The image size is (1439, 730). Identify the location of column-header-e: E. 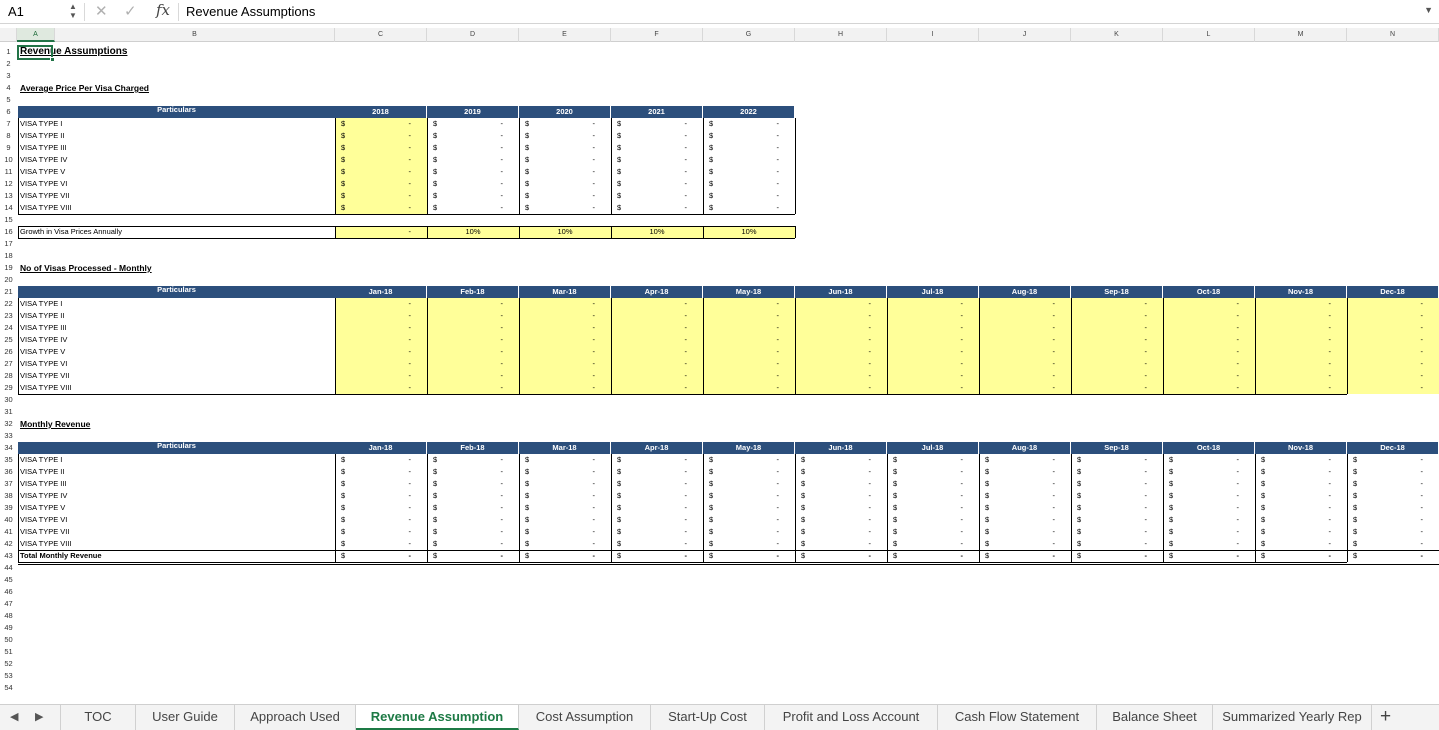
(565, 35).